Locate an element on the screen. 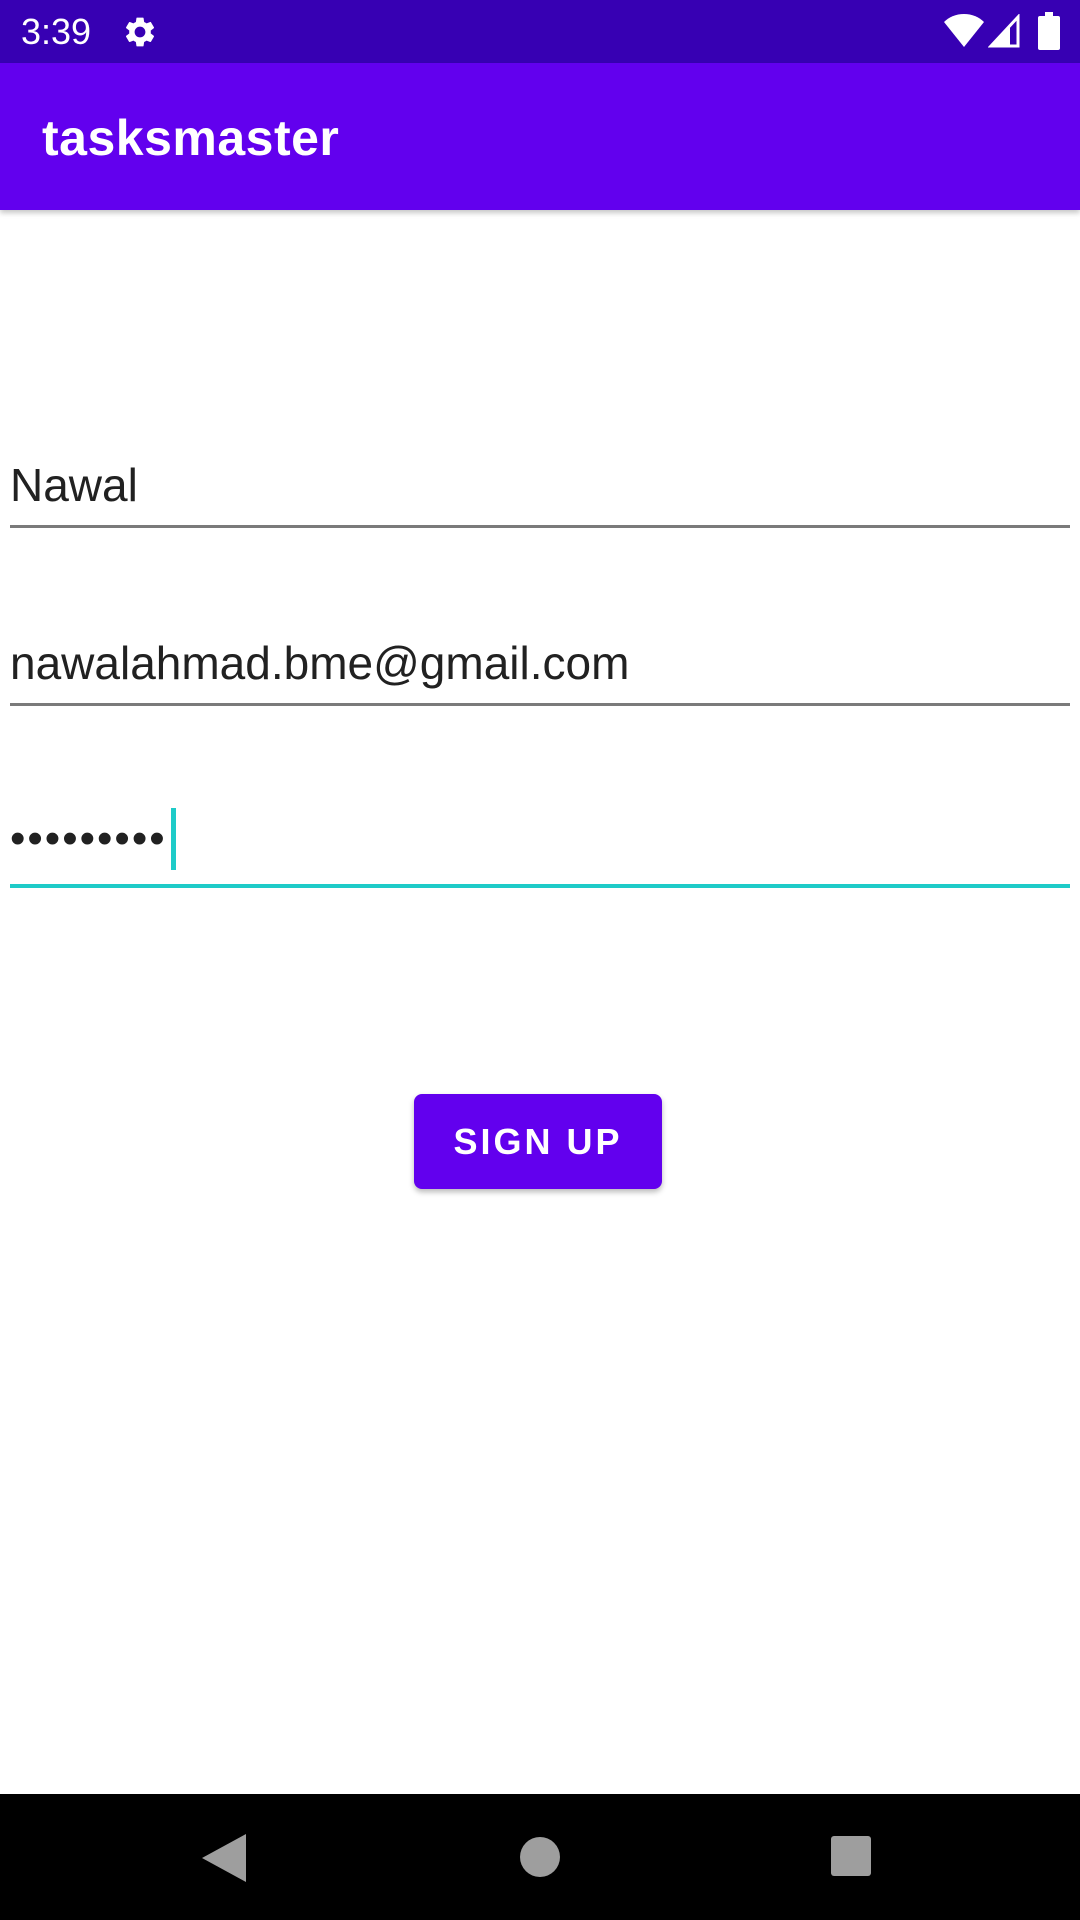 This screenshot has width=1080, height=1920. password-field: ••••••••• is located at coordinates (540, 848).